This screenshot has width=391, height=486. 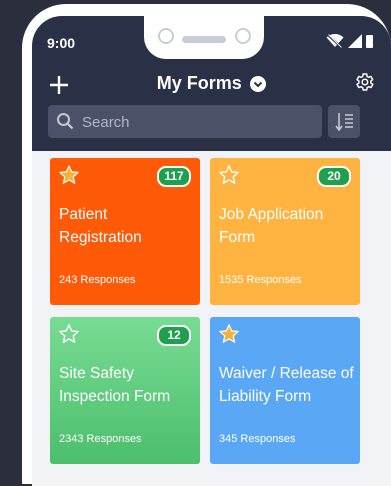 What do you see at coordinates (174, 335) in the screenshot?
I see `response-count-badge: 12` at bounding box center [174, 335].